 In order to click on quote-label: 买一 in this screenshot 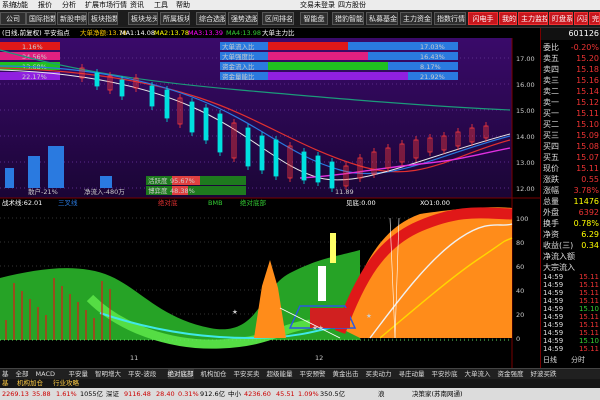, I will do `click(551, 113)`.